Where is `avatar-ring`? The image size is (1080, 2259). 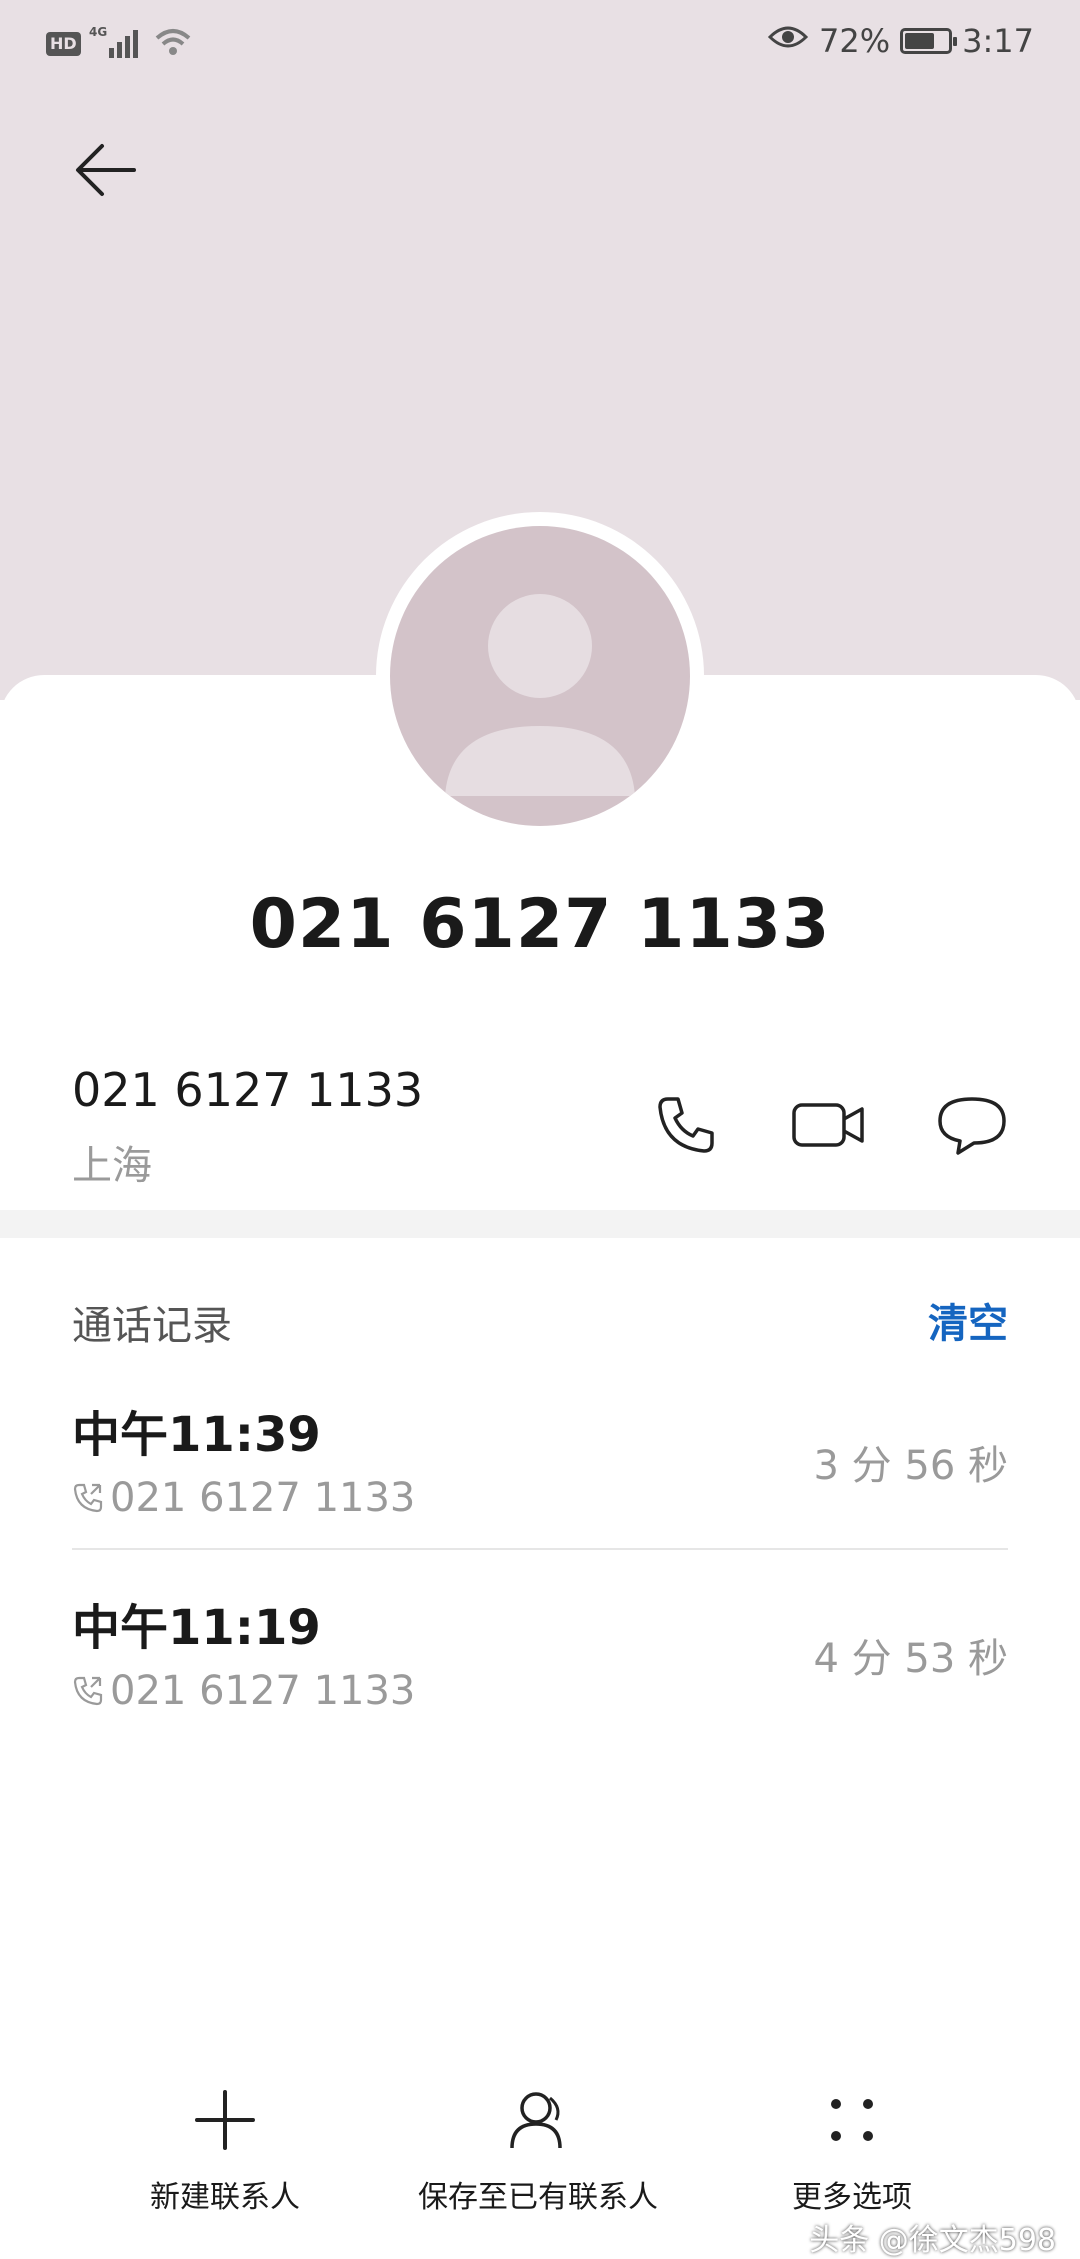 avatar-ring is located at coordinates (540, 676).